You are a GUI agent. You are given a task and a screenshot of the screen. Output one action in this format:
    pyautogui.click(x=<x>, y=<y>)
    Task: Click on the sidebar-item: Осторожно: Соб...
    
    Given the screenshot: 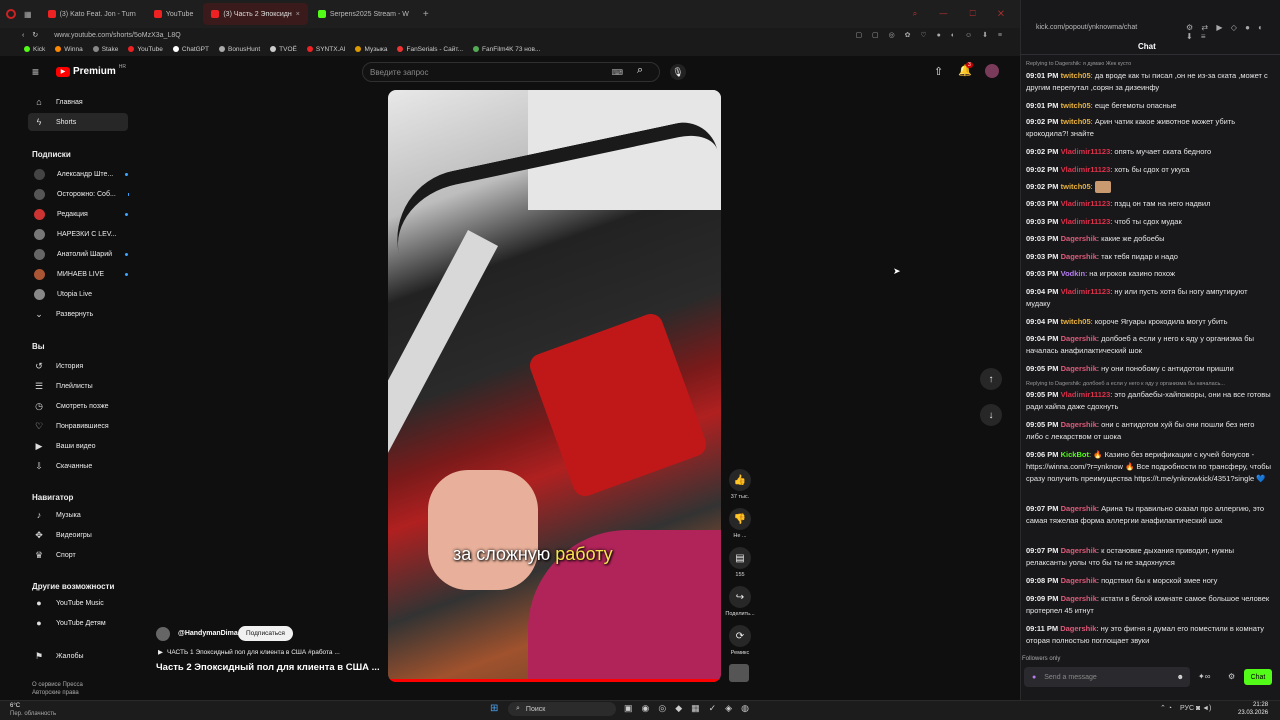 What is the action you would take?
    pyautogui.click(x=78, y=194)
    